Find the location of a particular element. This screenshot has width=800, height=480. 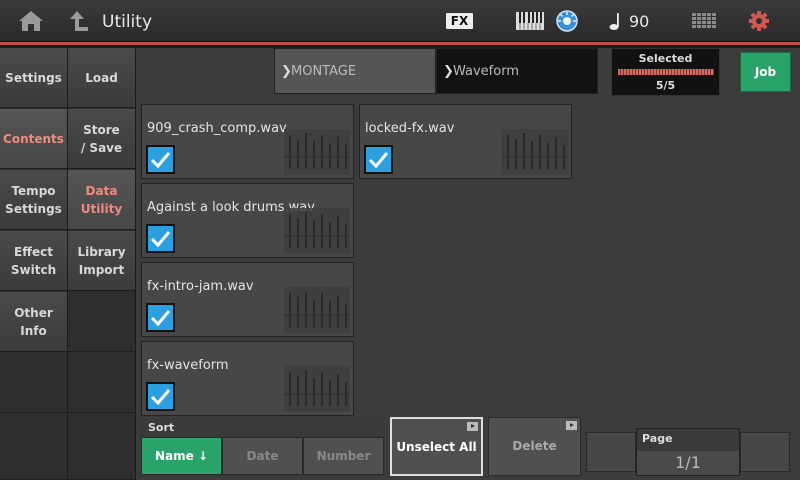

breadcrumb-current-label: Waveform is located at coordinates (486, 71).